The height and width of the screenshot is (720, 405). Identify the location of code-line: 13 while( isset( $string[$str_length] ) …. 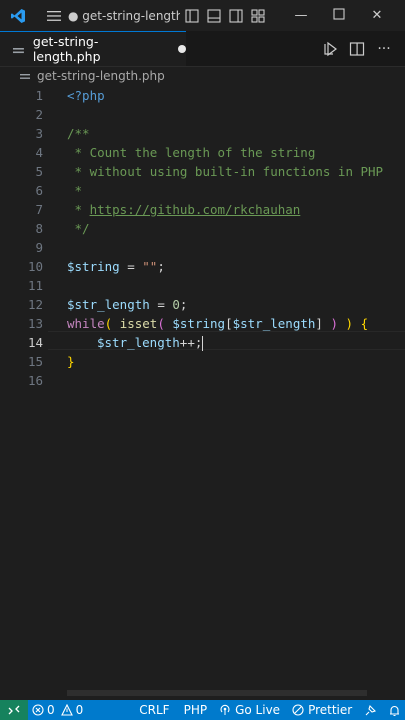
(202, 323).